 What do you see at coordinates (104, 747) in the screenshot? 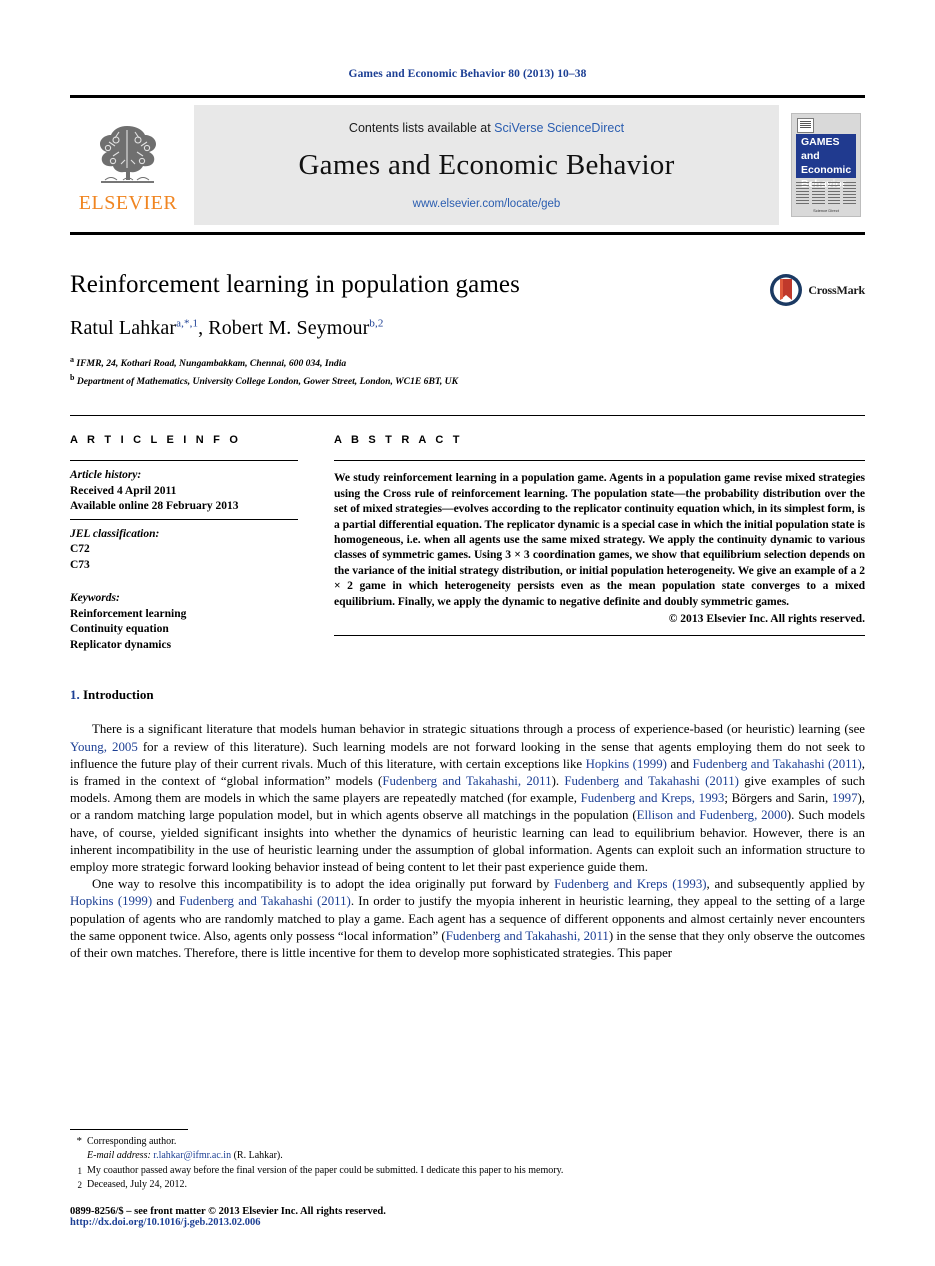
I see `citation-young-2005: Young, 2005` at bounding box center [104, 747].